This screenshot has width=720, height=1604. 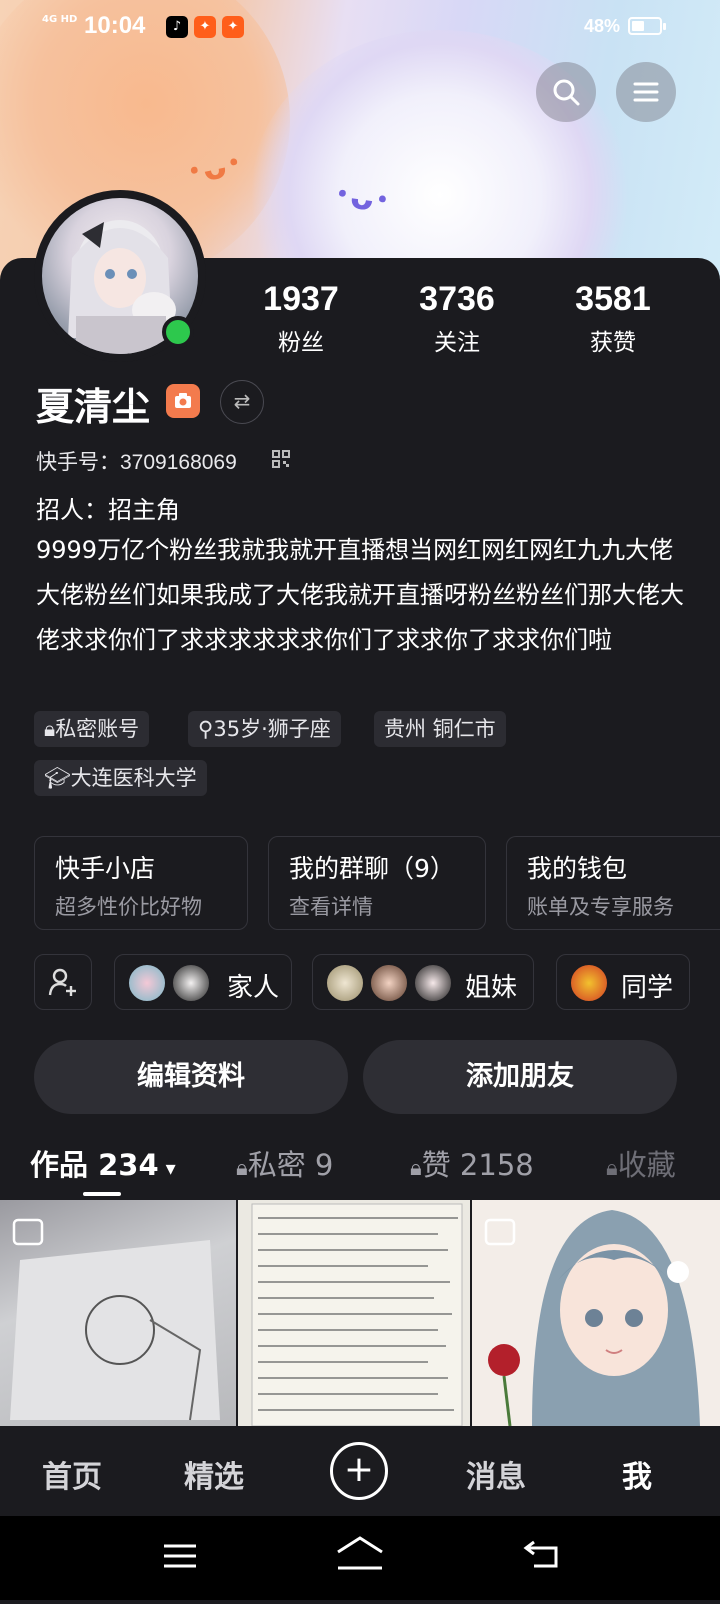 I want to click on battery-percent: 48%, so click(x=602, y=26).